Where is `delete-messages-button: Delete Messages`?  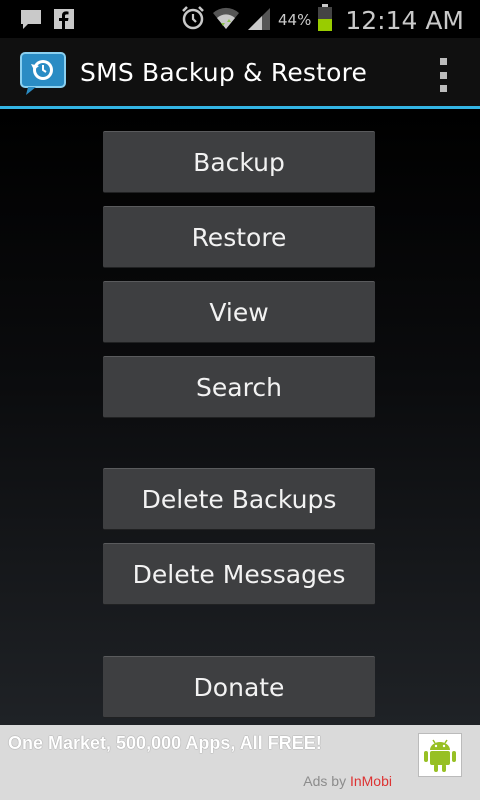
delete-messages-button: Delete Messages is located at coordinates (239, 574).